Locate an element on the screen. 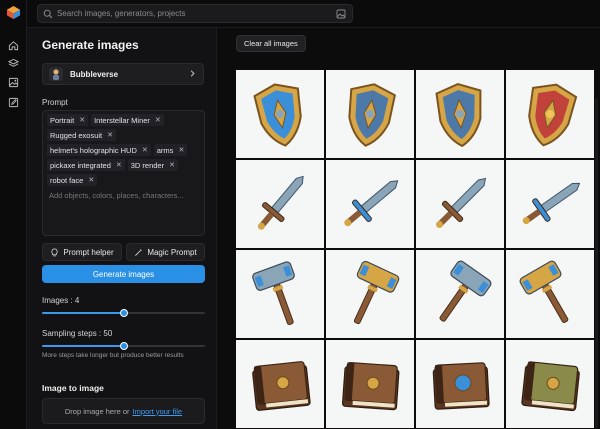 This screenshot has height=429, width=600. edit-icon is located at coordinates (13, 102).